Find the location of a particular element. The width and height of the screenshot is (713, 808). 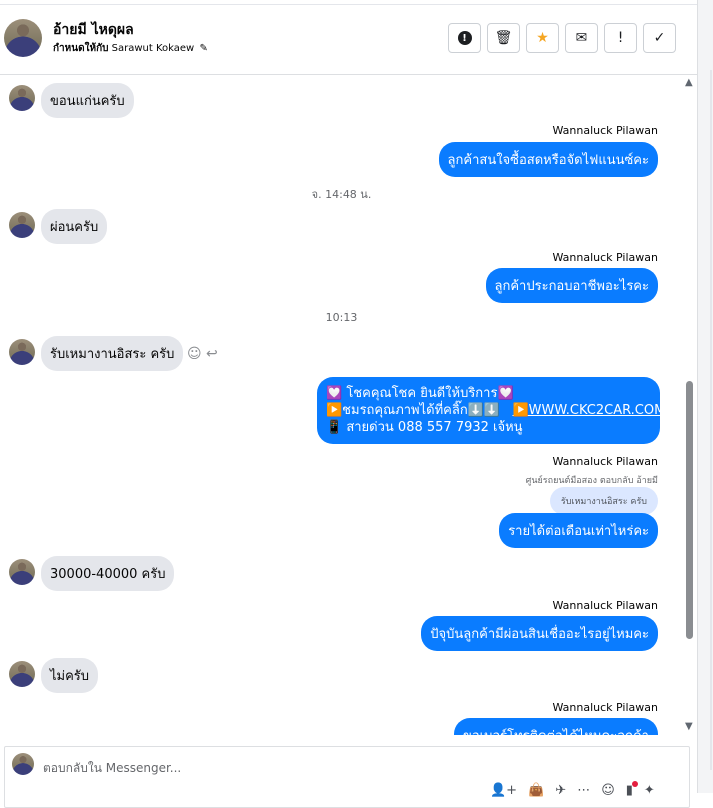

scroll-down-arrow-icon: ▼ is located at coordinates (689, 726).